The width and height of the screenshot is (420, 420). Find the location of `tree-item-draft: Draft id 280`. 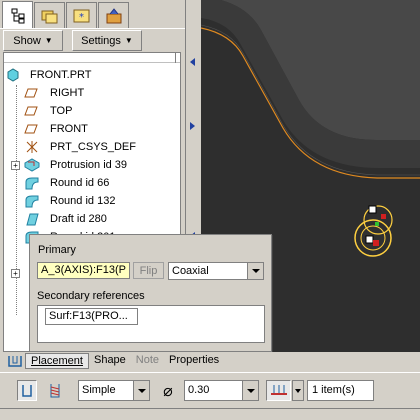

tree-item-draft: Draft id 280 is located at coordinates (65, 219).